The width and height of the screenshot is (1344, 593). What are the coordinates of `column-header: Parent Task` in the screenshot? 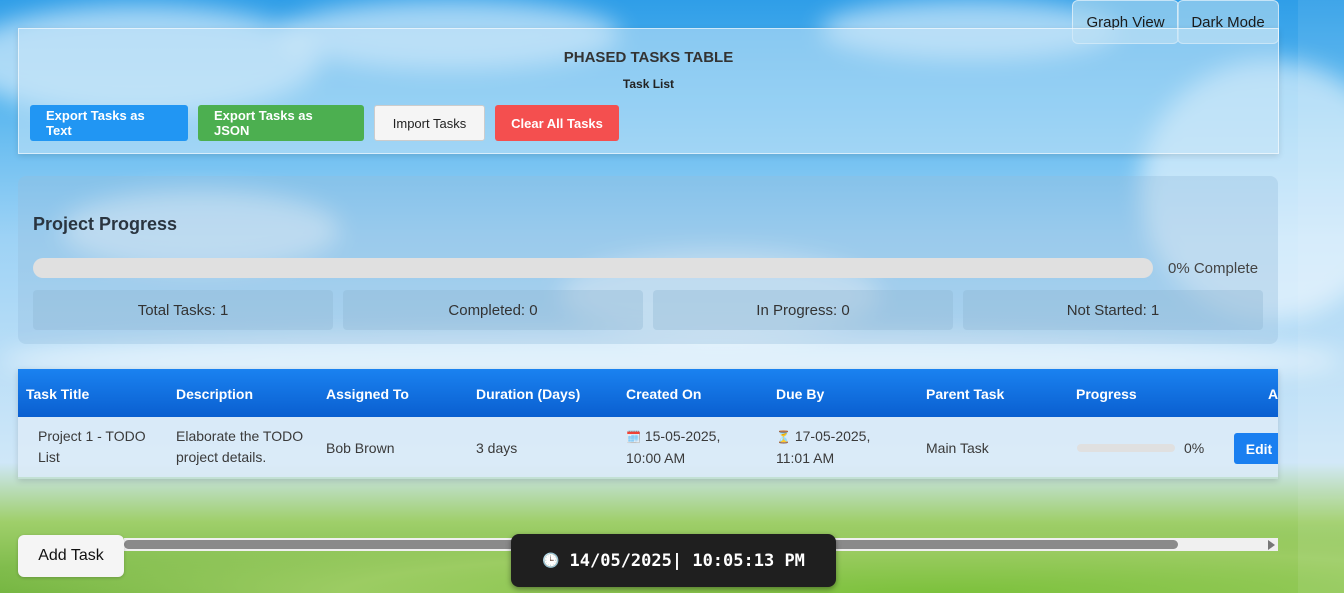 It's located at (965, 394).